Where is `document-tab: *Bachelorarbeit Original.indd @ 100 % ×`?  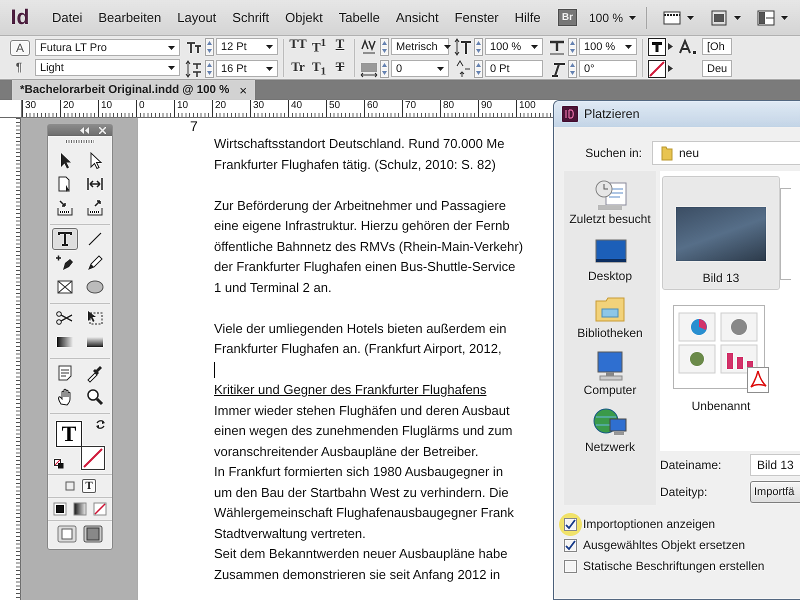 document-tab: *Bachelorarbeit Original.indd @ 100 % × is located at coordinates (133, 90).